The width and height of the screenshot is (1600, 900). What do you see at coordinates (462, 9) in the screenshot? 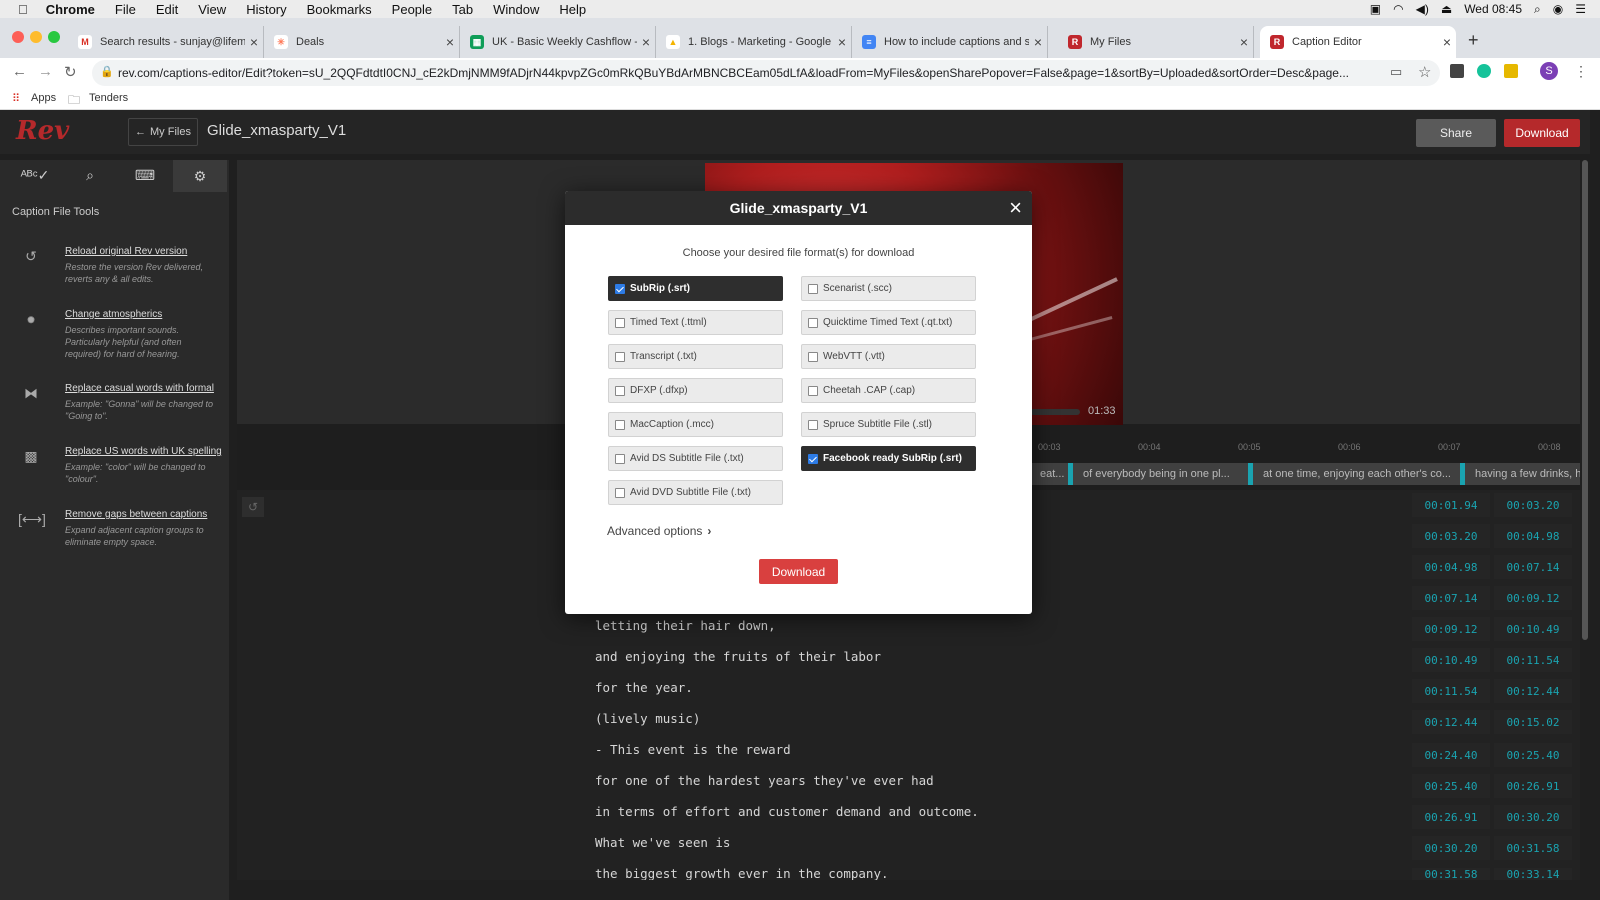
I see `menu-tab: Tab` at bounding box center [462, 9].